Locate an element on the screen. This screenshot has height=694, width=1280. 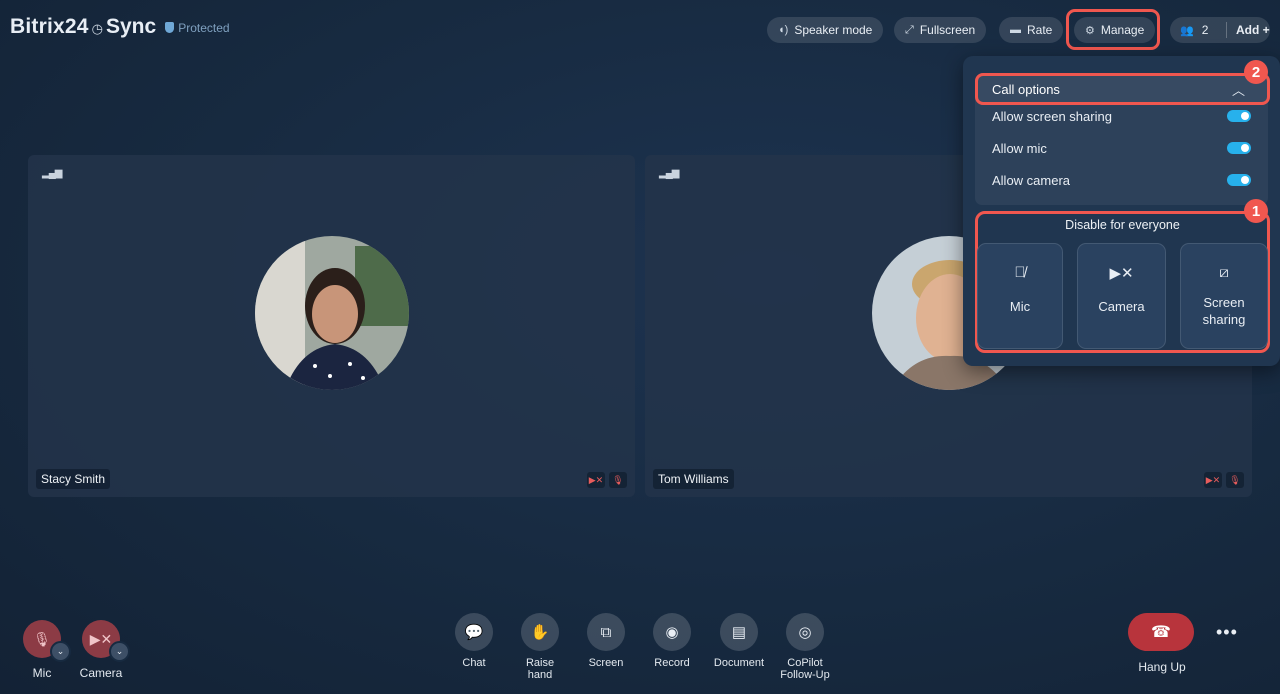
rate-label: Rate is located at coordinates (1040, 30).